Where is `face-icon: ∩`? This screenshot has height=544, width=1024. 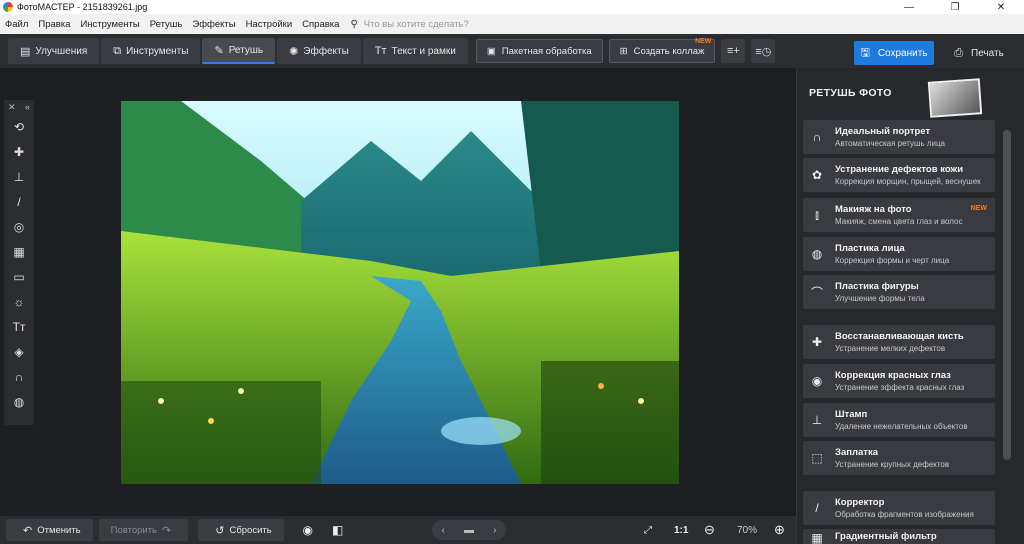 face-icon: ∩ is located at coordinates (817, 137).